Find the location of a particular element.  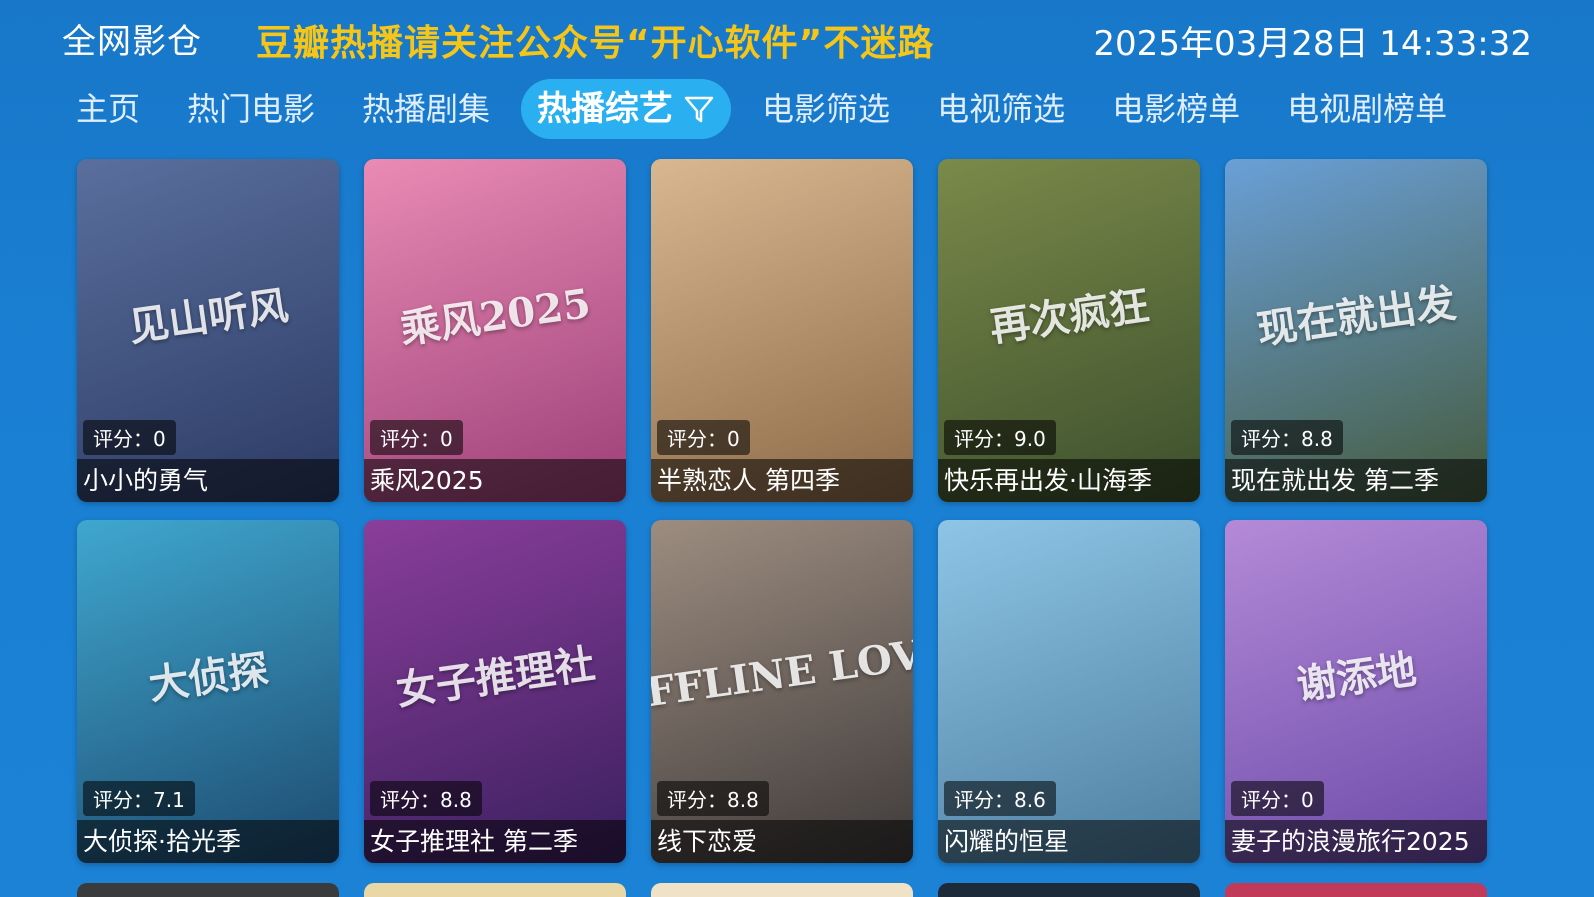

tab-hot-series: 热播剧集 is located at coordinates (426, 109).